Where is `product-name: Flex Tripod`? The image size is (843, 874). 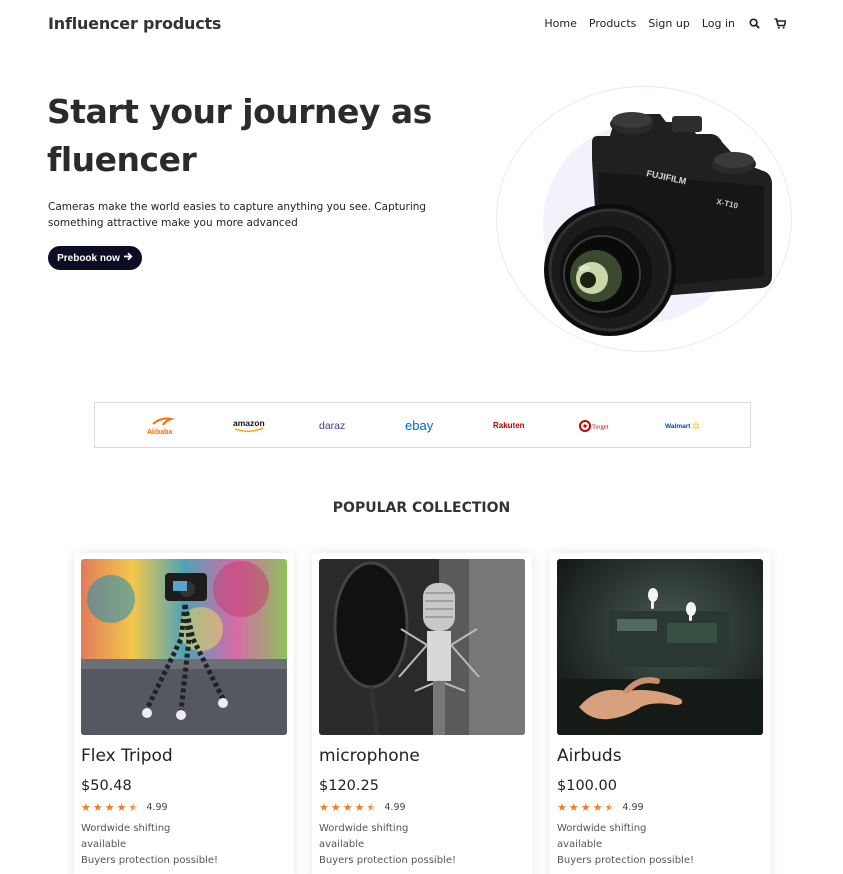
product-name: Flex Tripod is located at coordinates (127, 756).